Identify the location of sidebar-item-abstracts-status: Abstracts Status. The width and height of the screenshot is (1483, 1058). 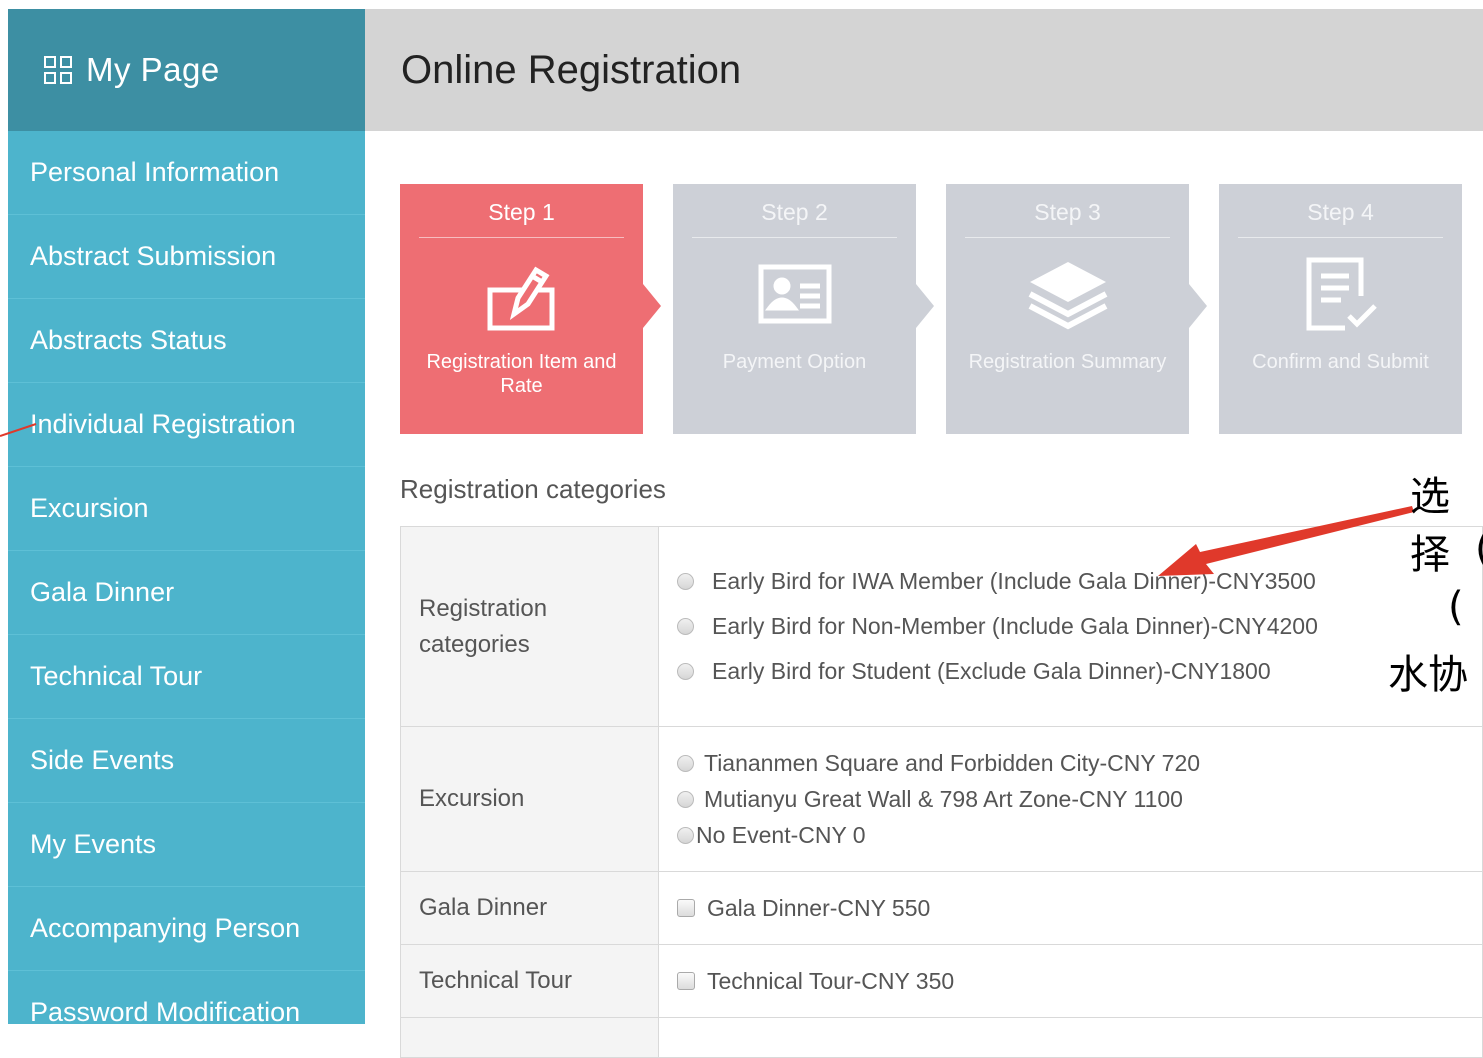
(186, 341).